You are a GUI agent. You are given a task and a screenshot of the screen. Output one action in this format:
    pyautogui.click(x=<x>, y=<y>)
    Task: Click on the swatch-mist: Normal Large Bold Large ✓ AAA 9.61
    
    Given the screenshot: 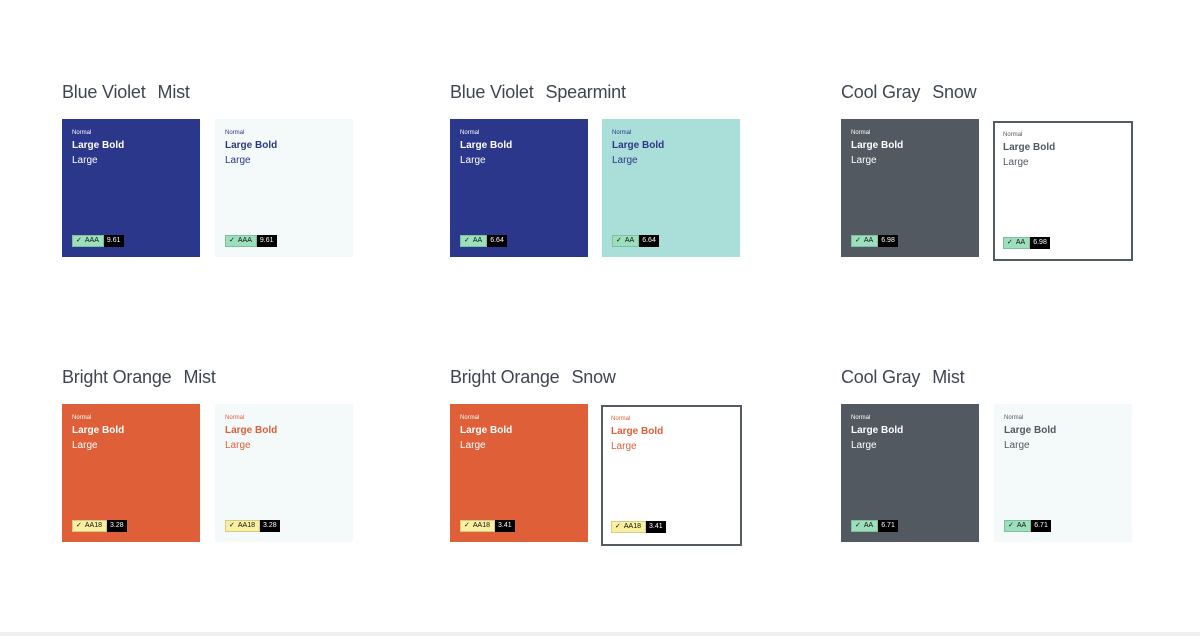 What is the action you would take?
    pyautogui.click(x=284, y=188)
    